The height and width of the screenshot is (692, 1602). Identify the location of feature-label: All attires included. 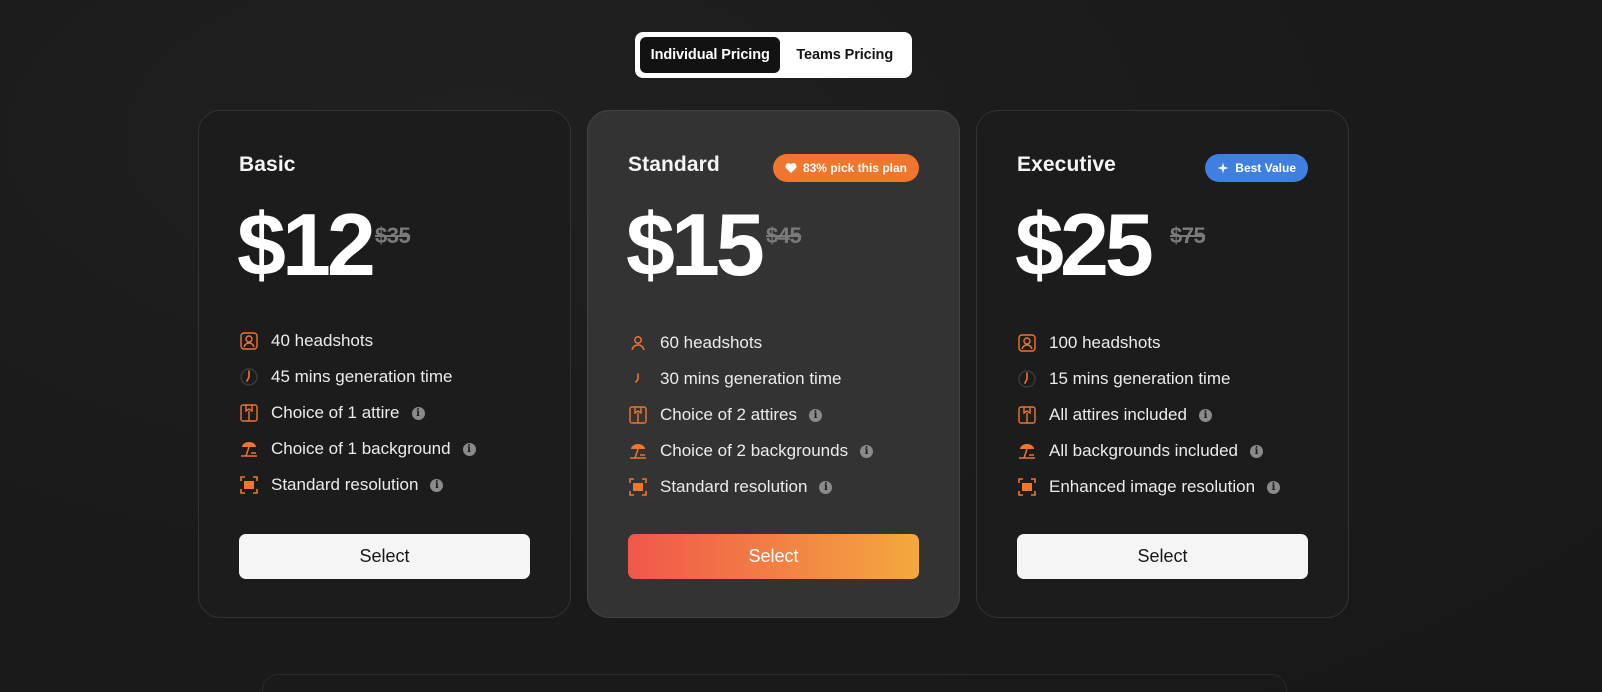
(1118, 414).